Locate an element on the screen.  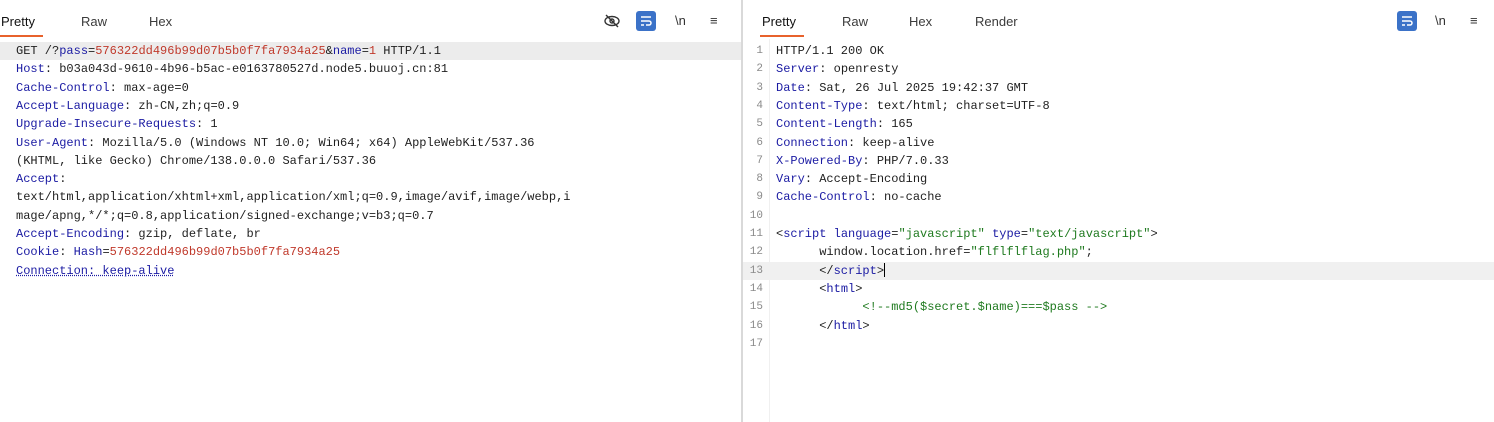
code-token: name is located at coordinates (347, 51).